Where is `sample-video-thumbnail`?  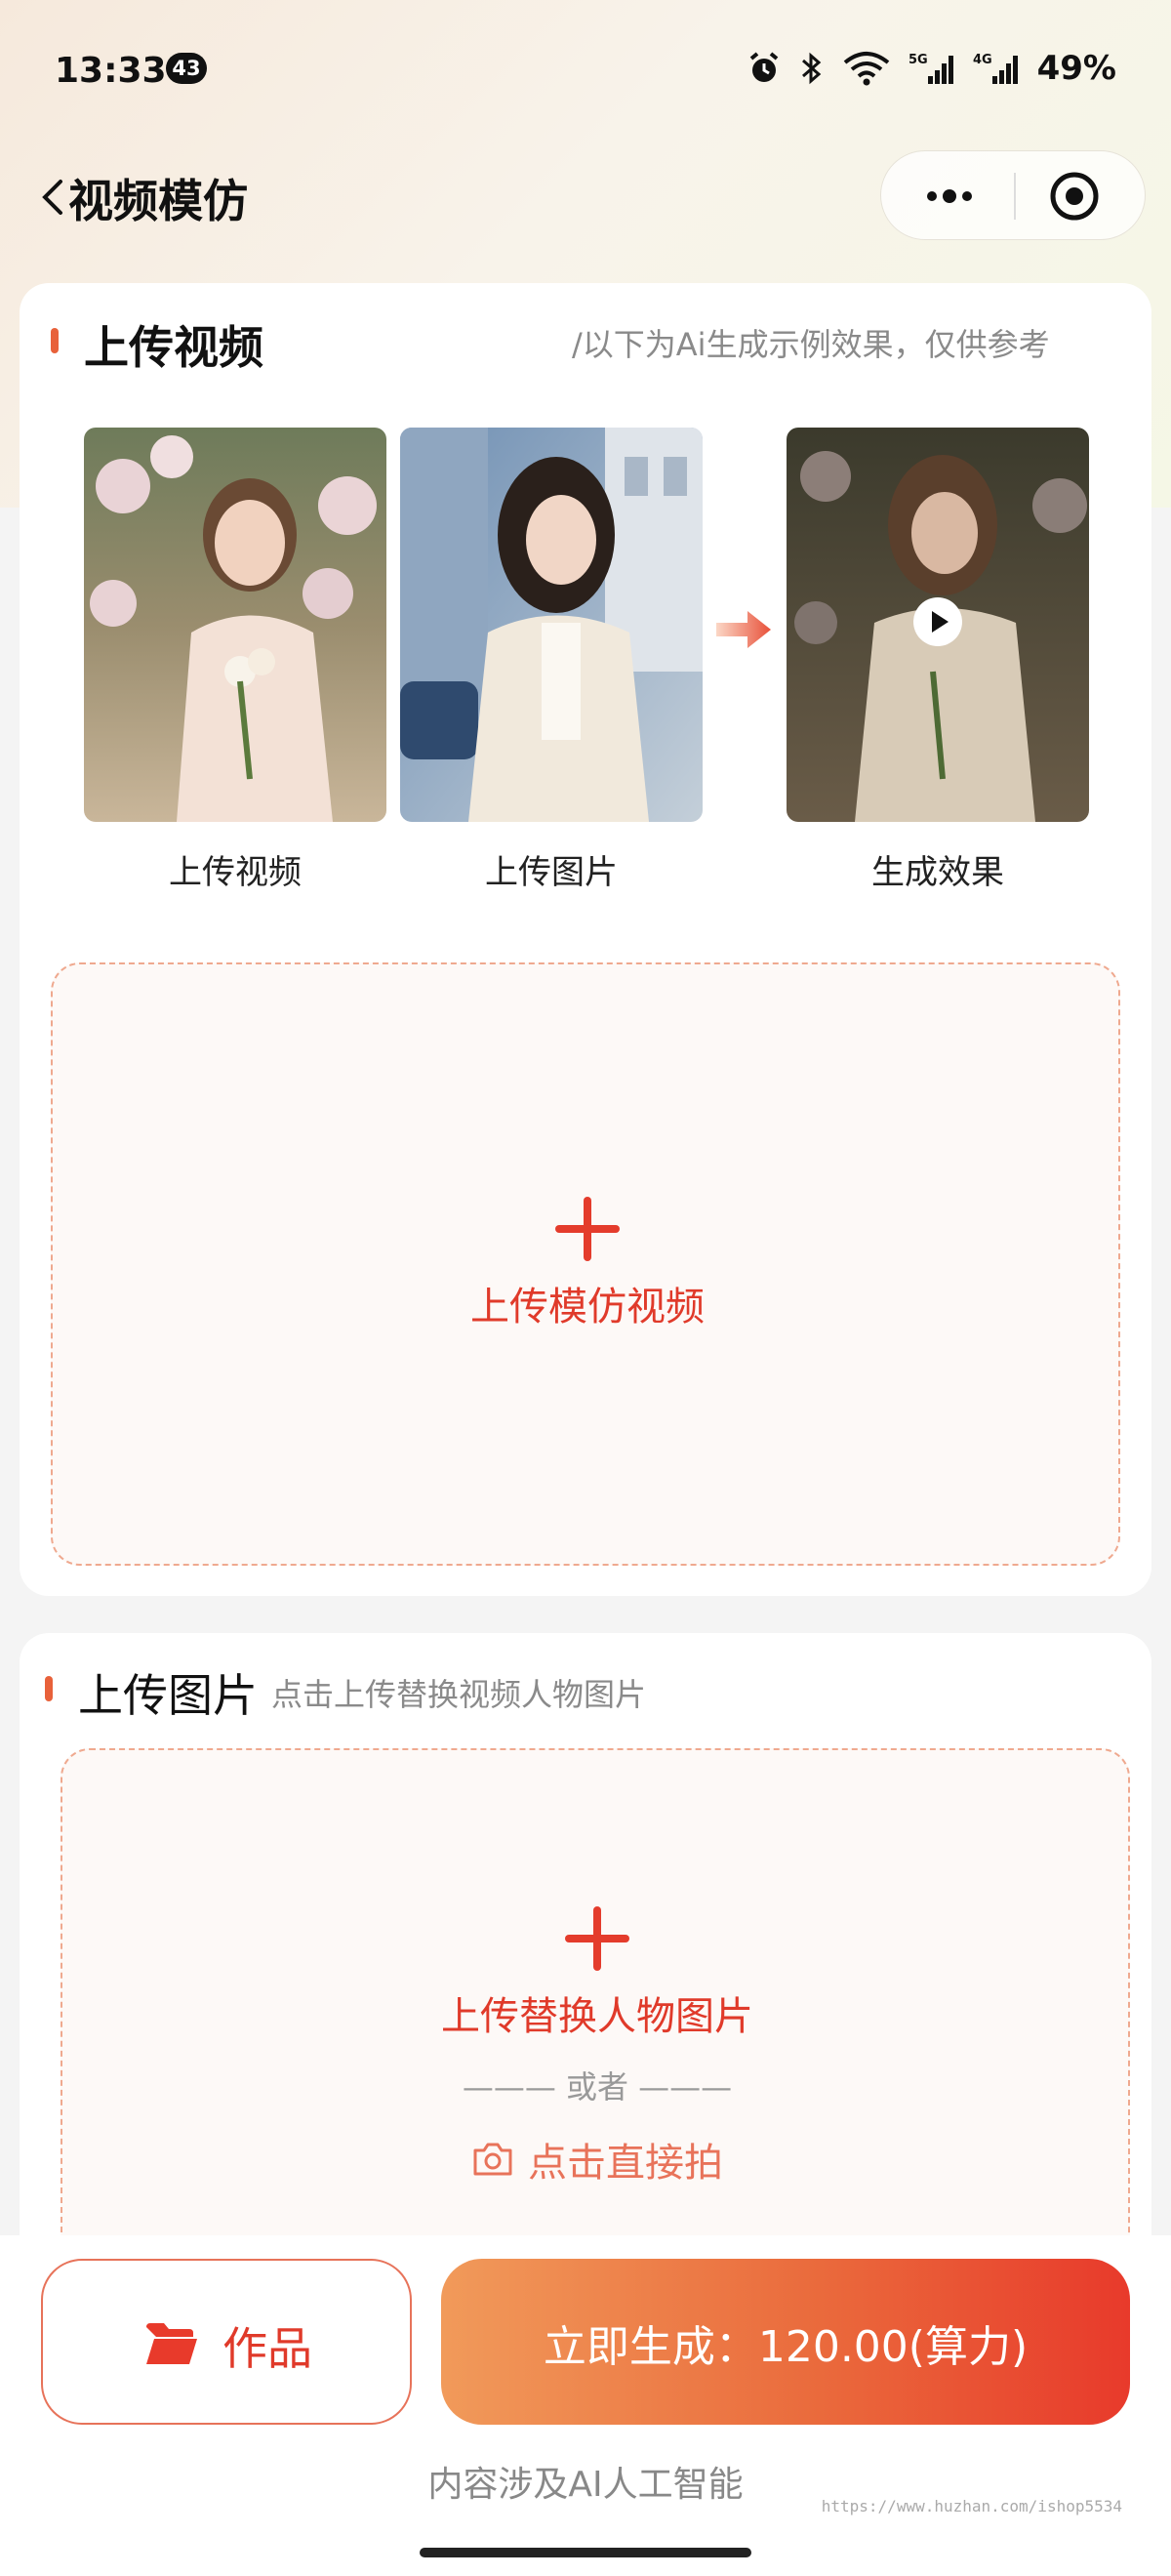 sample-video-thumbnail is located at coordinates (235, 625).